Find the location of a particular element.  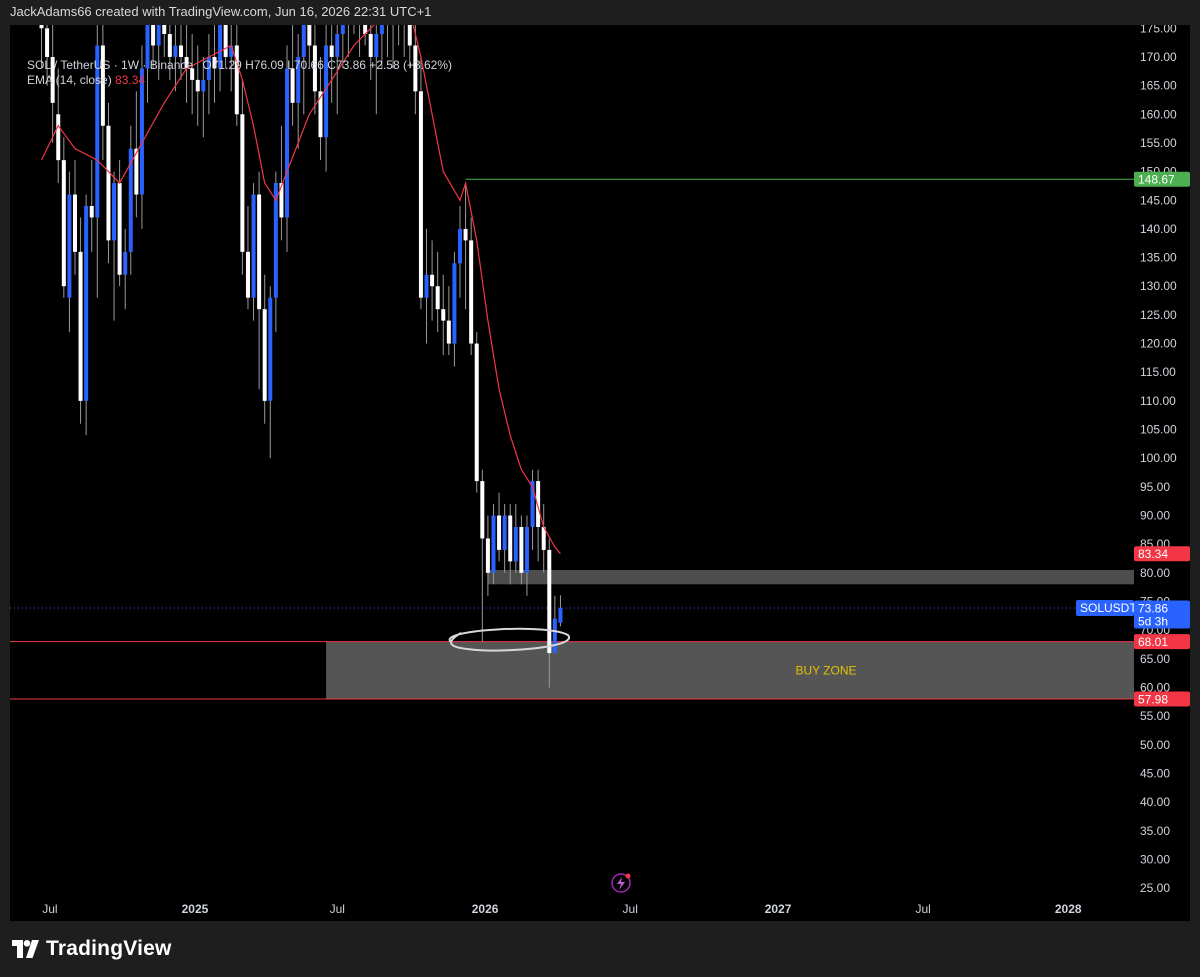

legend-low: L70.66 is located at coordinates (305, 65).